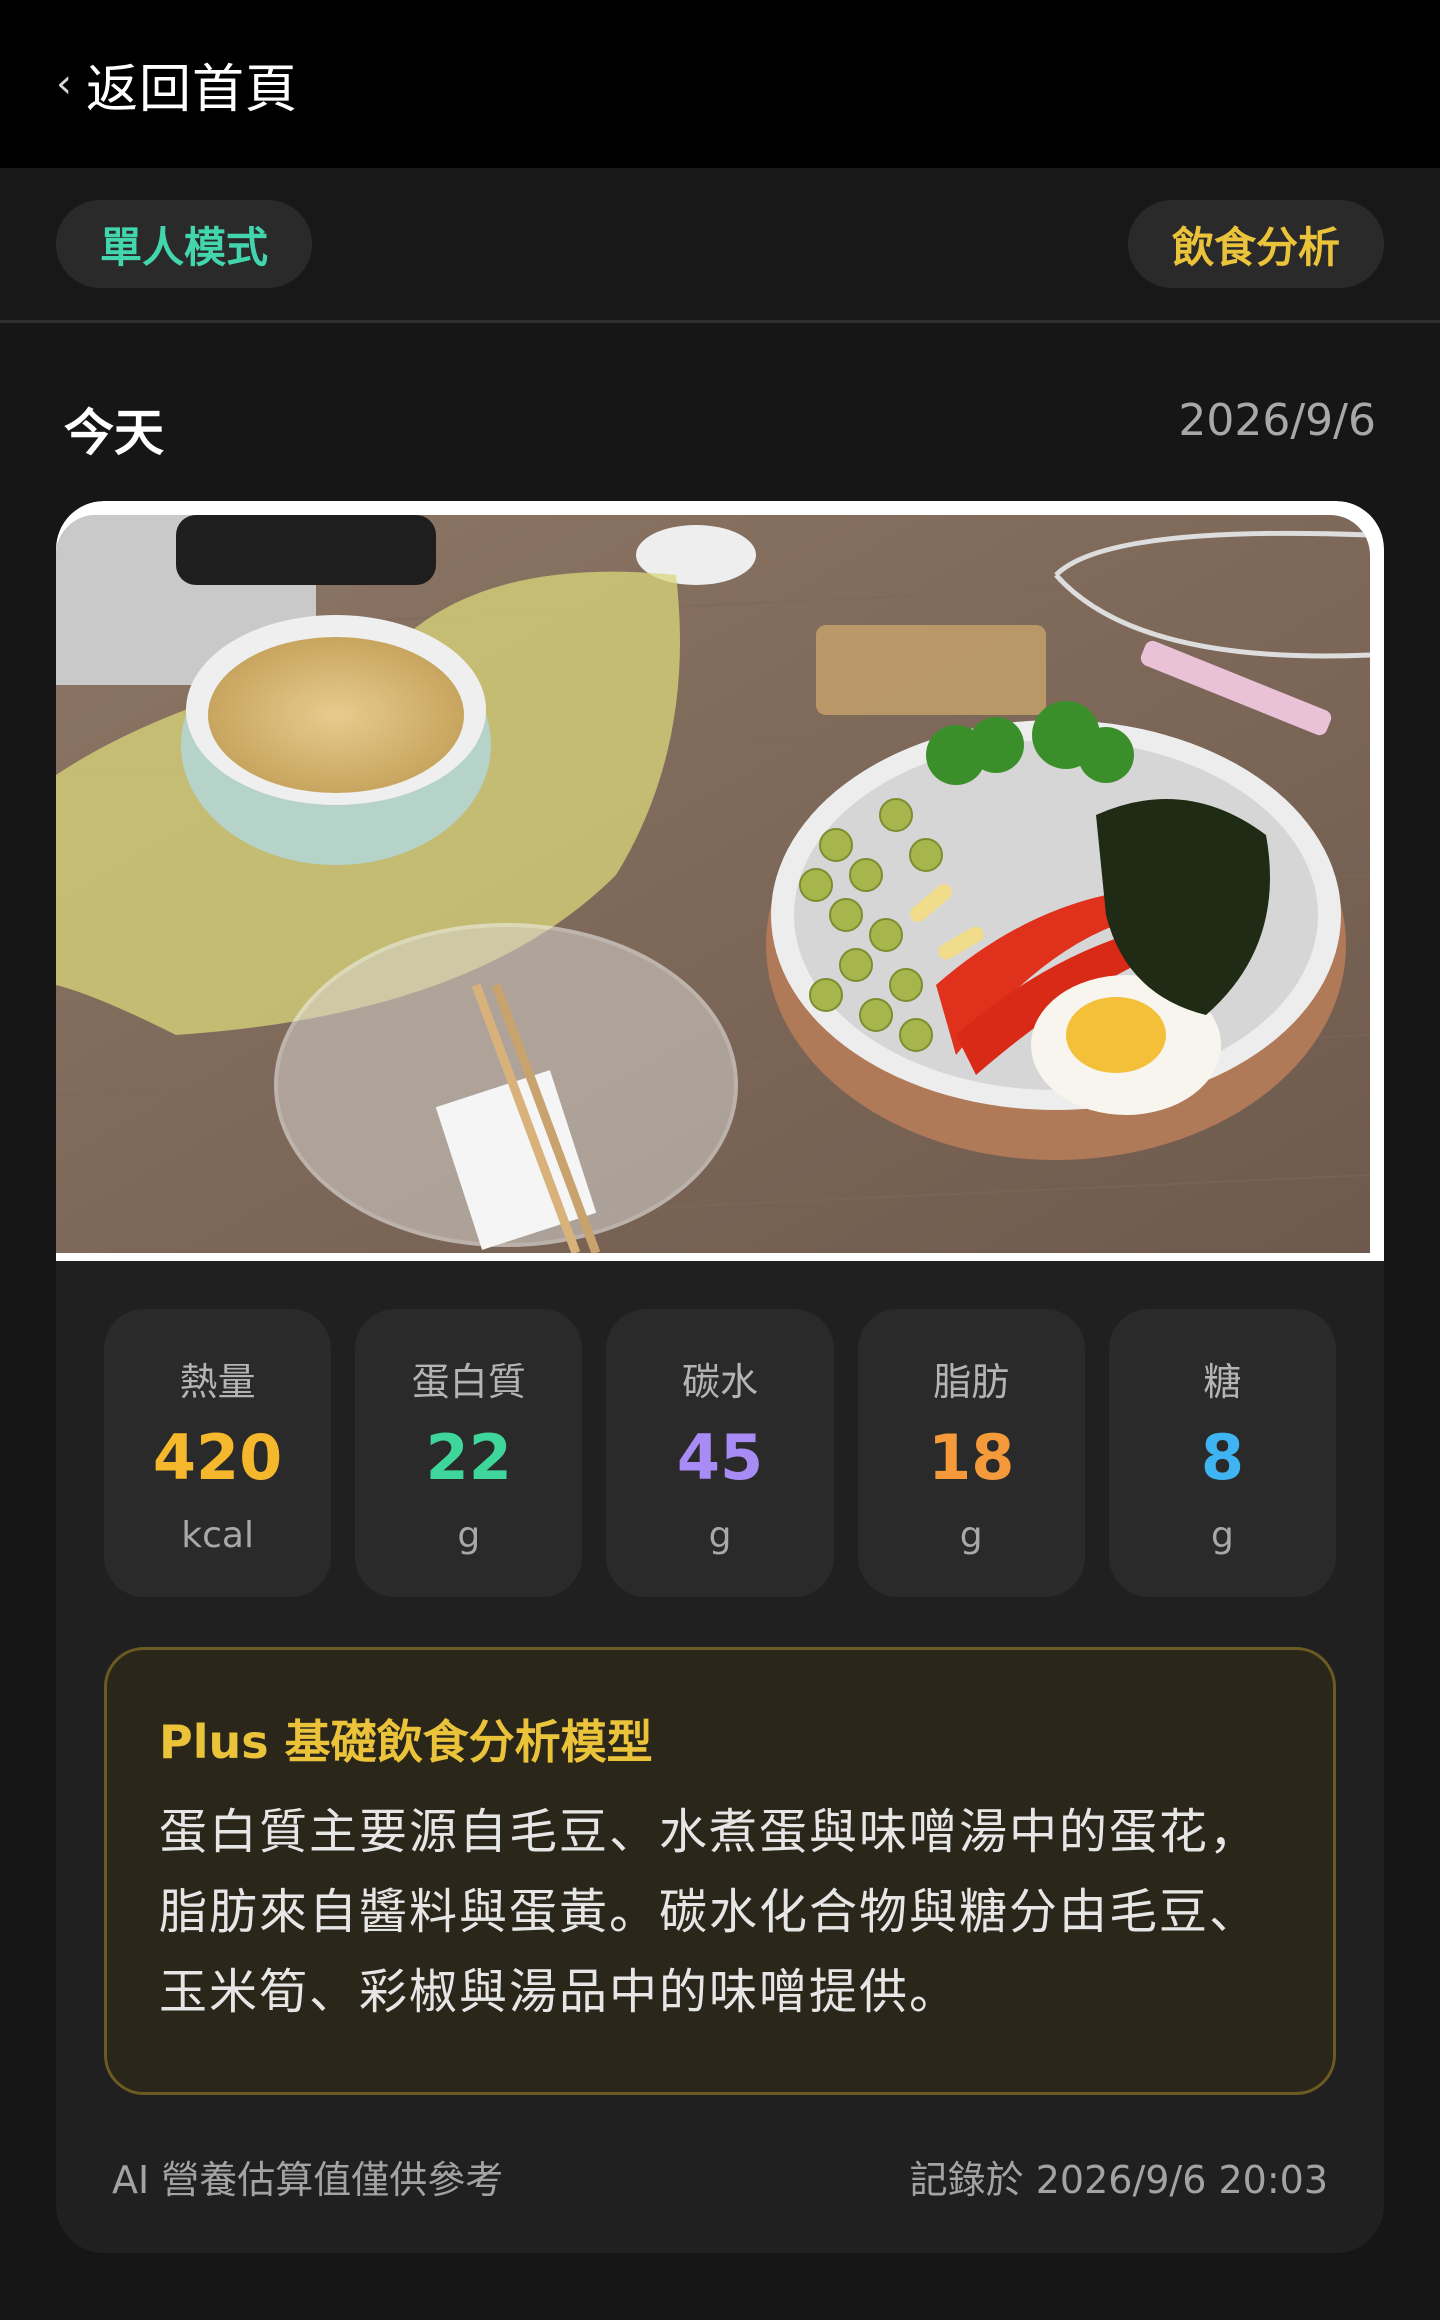 The width and height of the screenshot is (1440, 2320). Describe the element at coordinates (468, 1382) in the screenshot. I see `stat-label: 蛋白質` at that location.